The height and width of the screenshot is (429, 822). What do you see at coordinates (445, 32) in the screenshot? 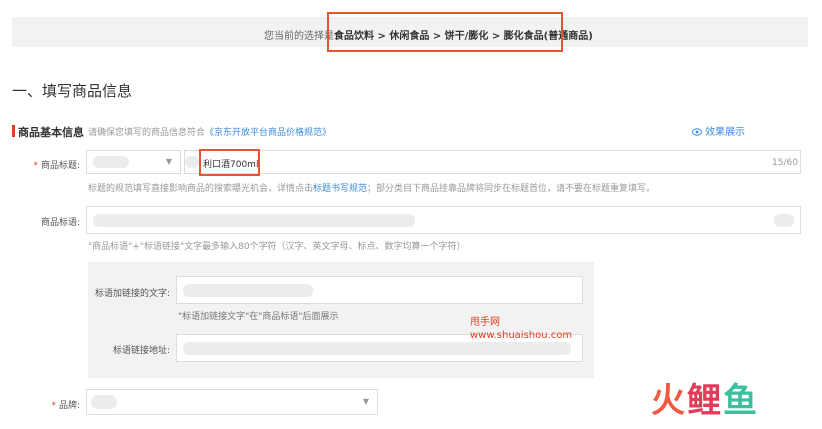
I see `breadcrumb-highlight-box` at bounding box center [445, 32].